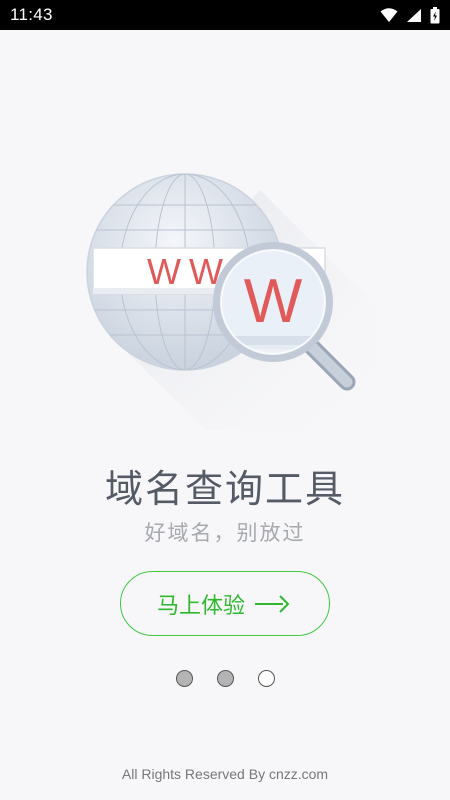 This screenshot has height=800, width=450. I want to click on app-subtitle: 好域名，别放过, so click(225, 533).